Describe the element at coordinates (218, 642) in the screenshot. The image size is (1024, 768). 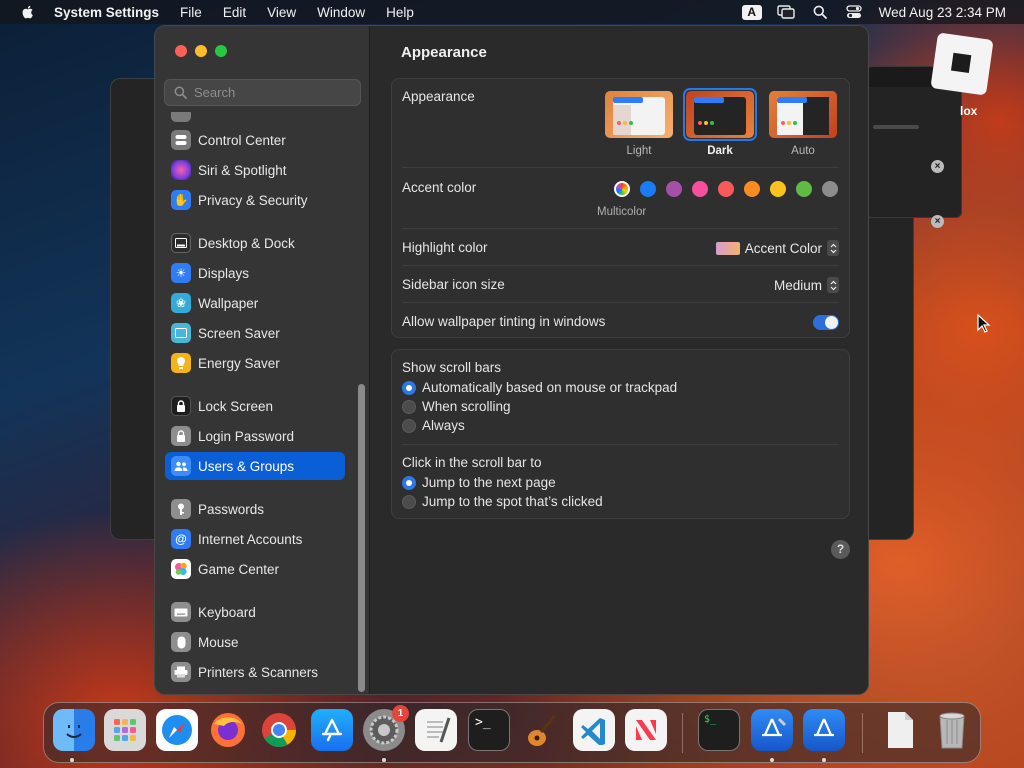
I see `sidebar-item-label: Mouse` at that location.